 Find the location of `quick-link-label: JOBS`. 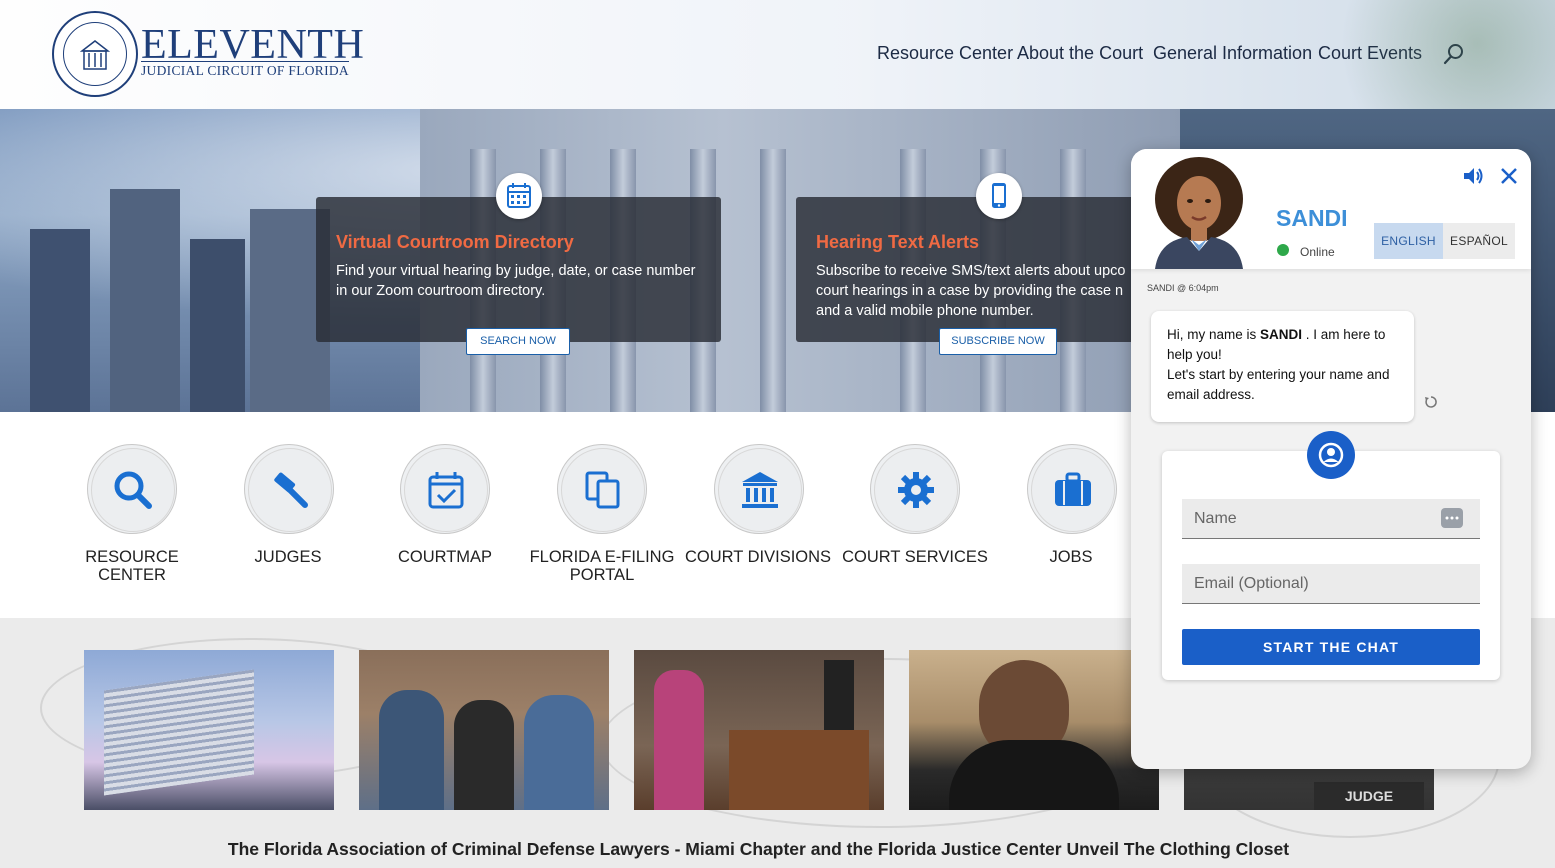

quick-link-label: JOBS is located at coordinates (1071, 557).